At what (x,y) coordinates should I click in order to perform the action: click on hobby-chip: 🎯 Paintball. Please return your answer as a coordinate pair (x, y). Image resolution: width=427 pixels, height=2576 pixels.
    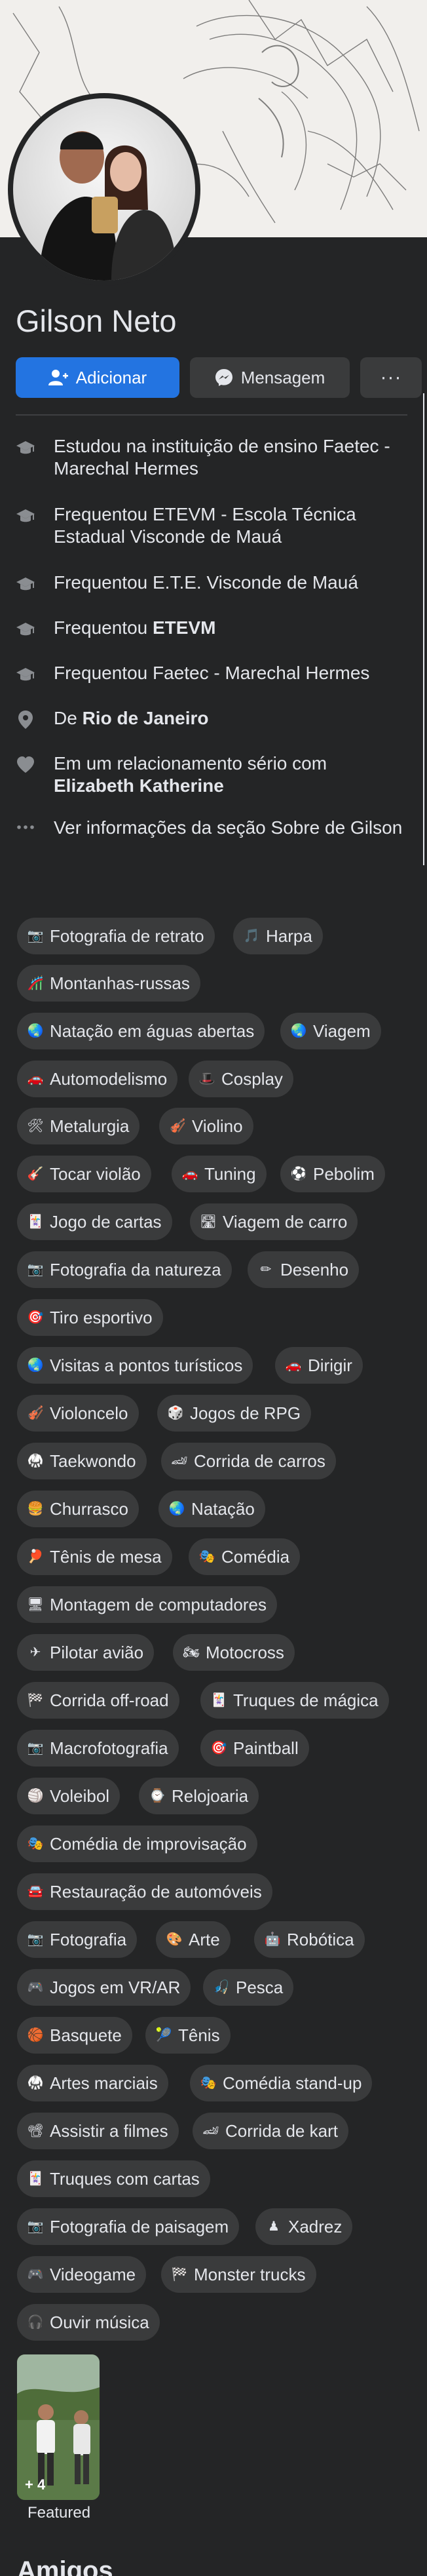
    Looking at the image, I should click on (254, 1748).